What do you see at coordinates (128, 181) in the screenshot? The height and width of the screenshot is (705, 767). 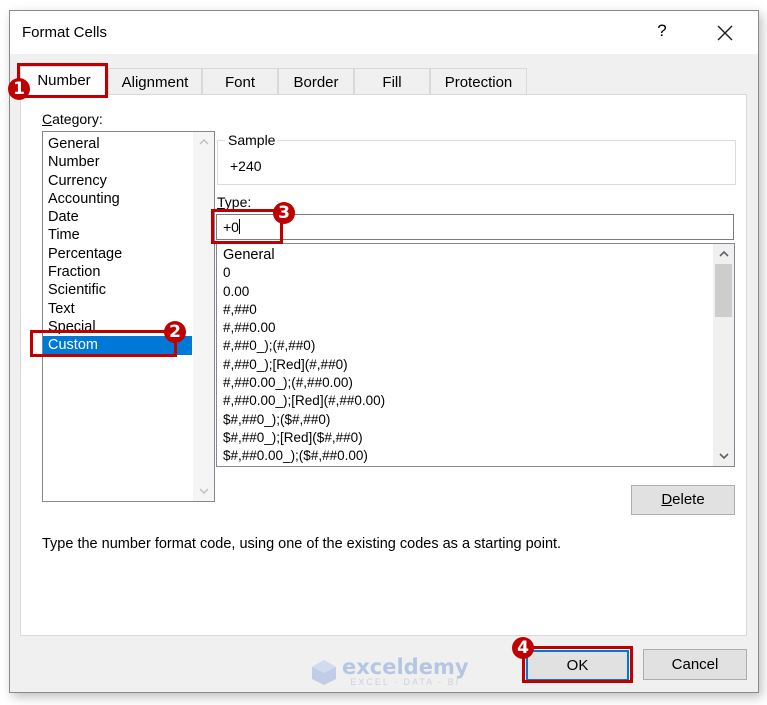 I see `category-item-currency: Currency` at bounding box center [128, 181].